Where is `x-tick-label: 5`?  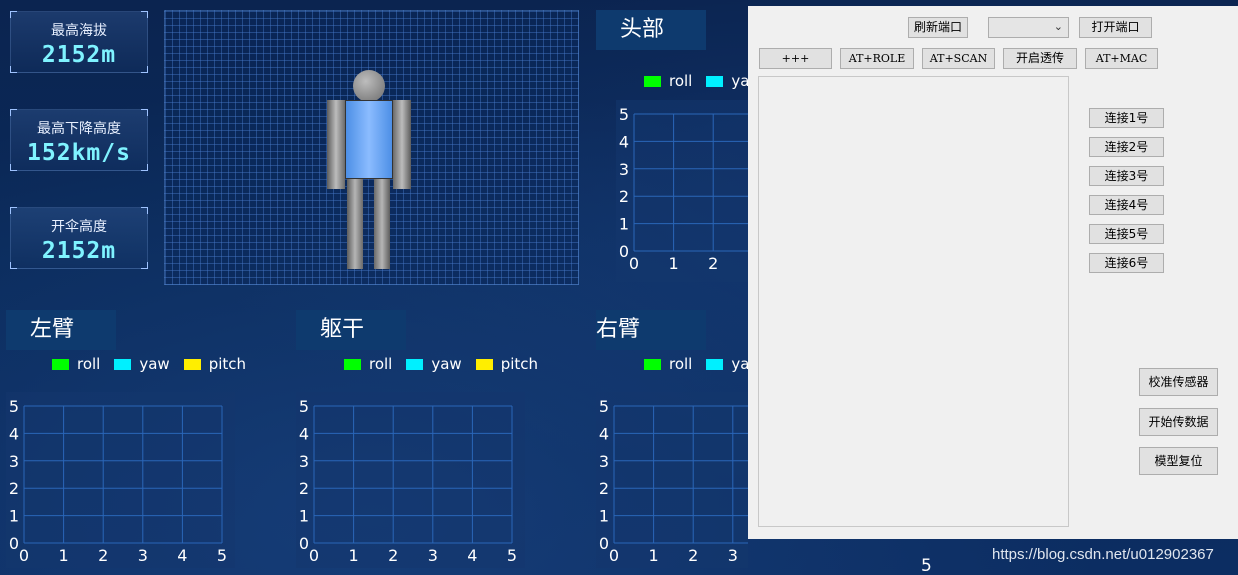 x-tick-label: 5 is located at coordinates (222, 555).